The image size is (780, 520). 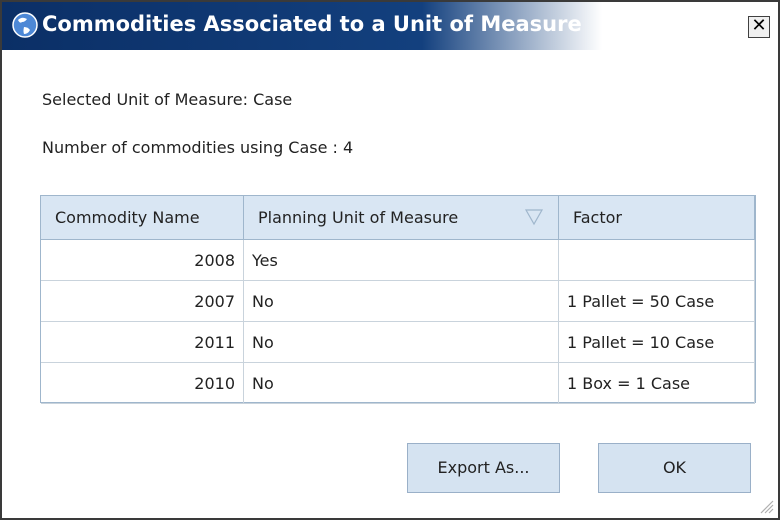 I want to click on table-row: 2008 Yes, so click(x=398, y=260).